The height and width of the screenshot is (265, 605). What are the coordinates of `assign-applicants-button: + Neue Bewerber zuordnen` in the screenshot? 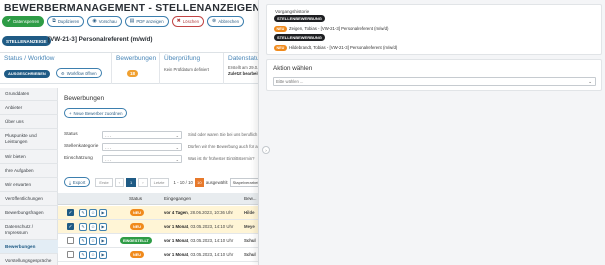 It's located at (96, 113).